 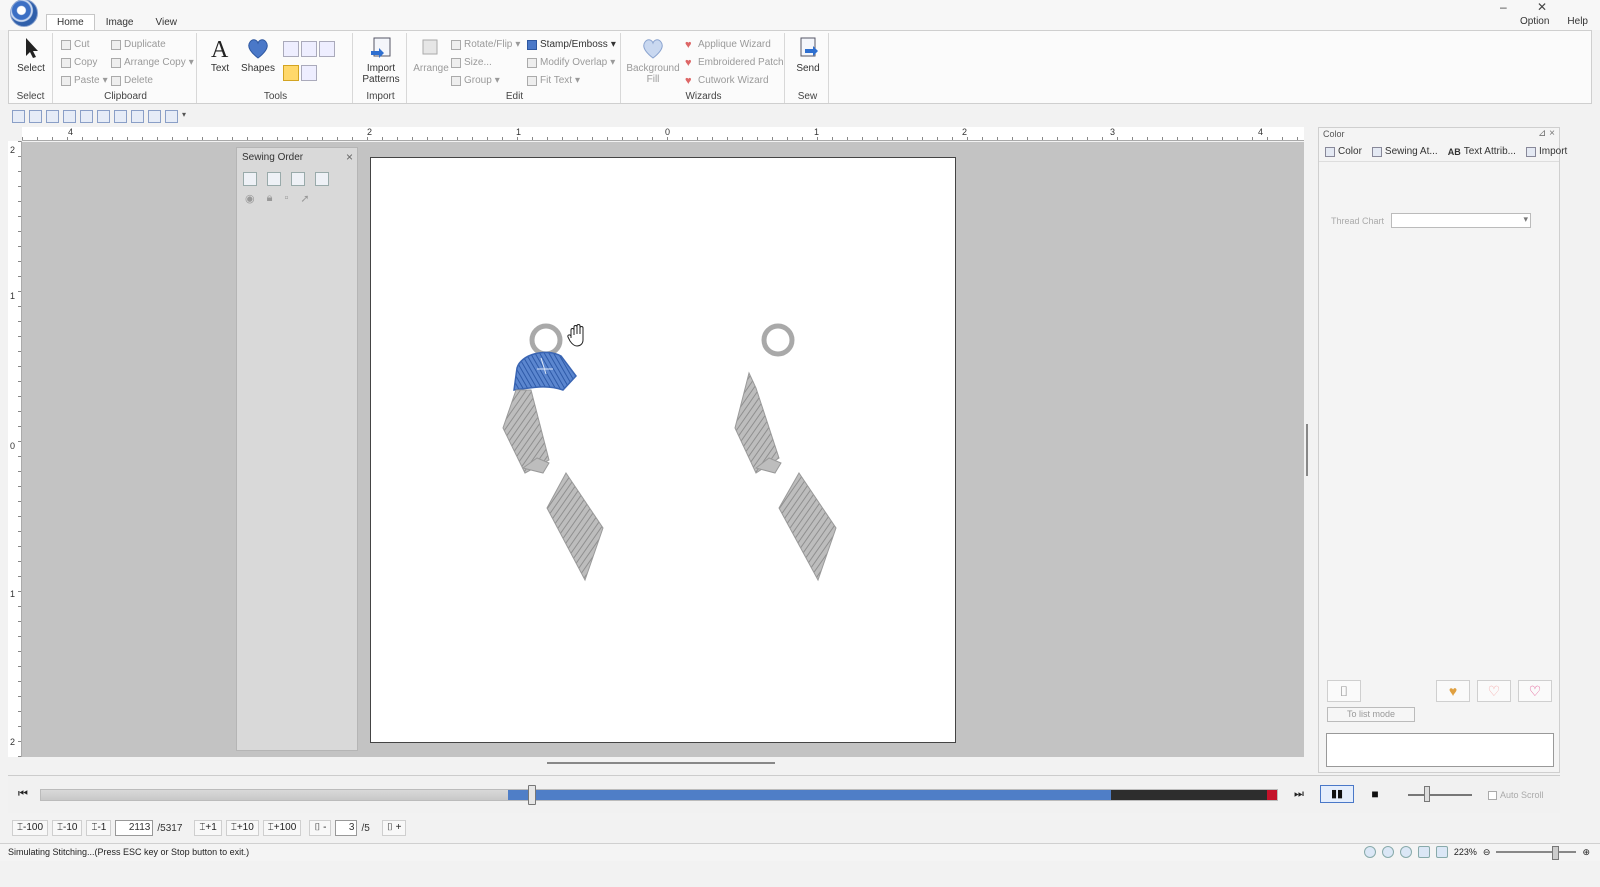 I want to click on background-fill-button: Background Fill, so click(x=653, y=60).